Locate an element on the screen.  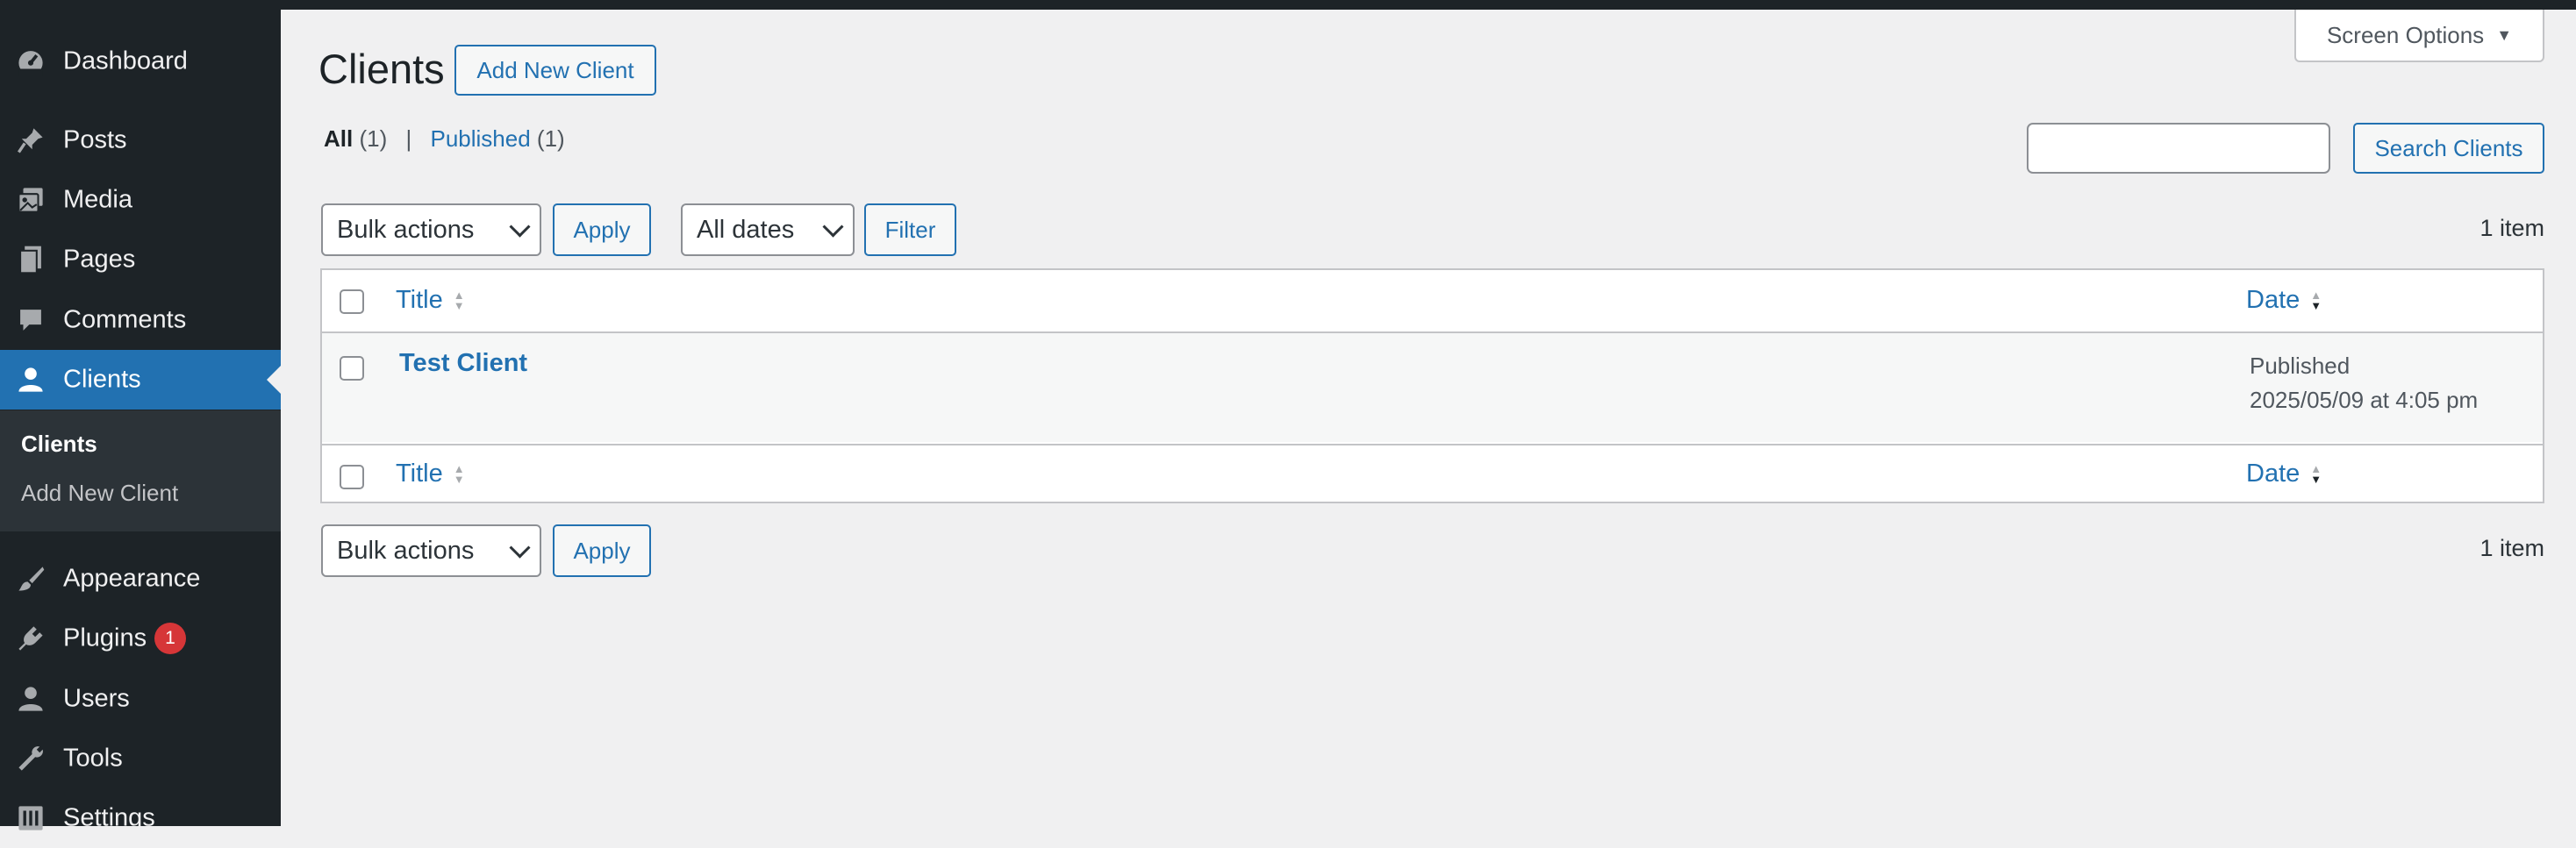
caret-down-icon: ▼ is located at coordinates (2504, 34).